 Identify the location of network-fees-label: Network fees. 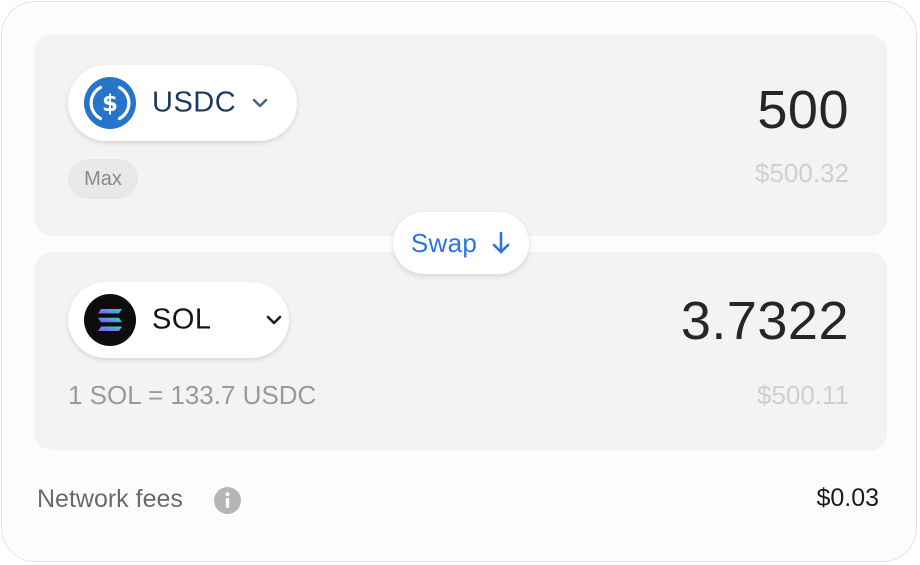
(110, 499).